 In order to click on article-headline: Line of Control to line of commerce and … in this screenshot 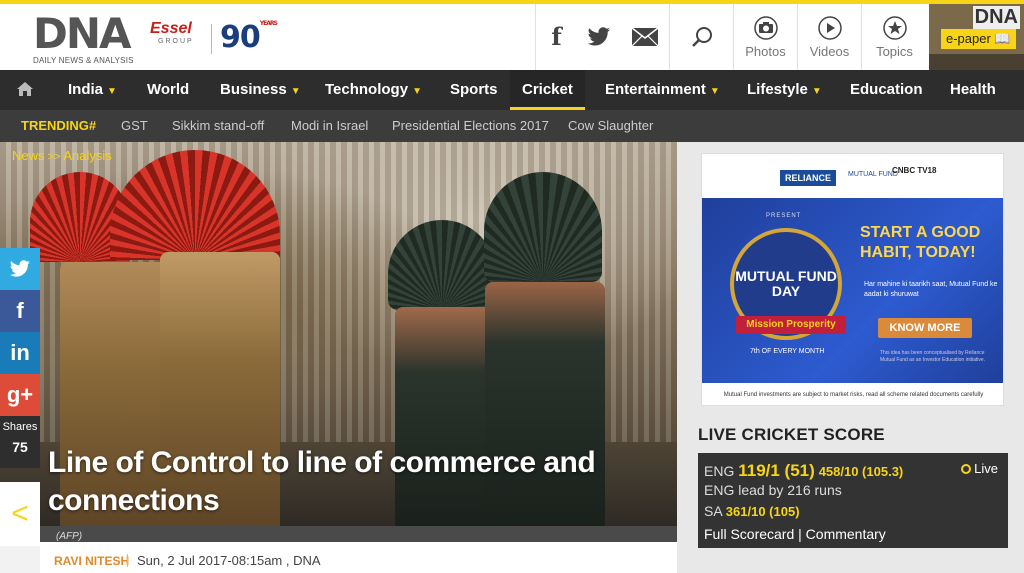, I will do `click(322, 481)`.